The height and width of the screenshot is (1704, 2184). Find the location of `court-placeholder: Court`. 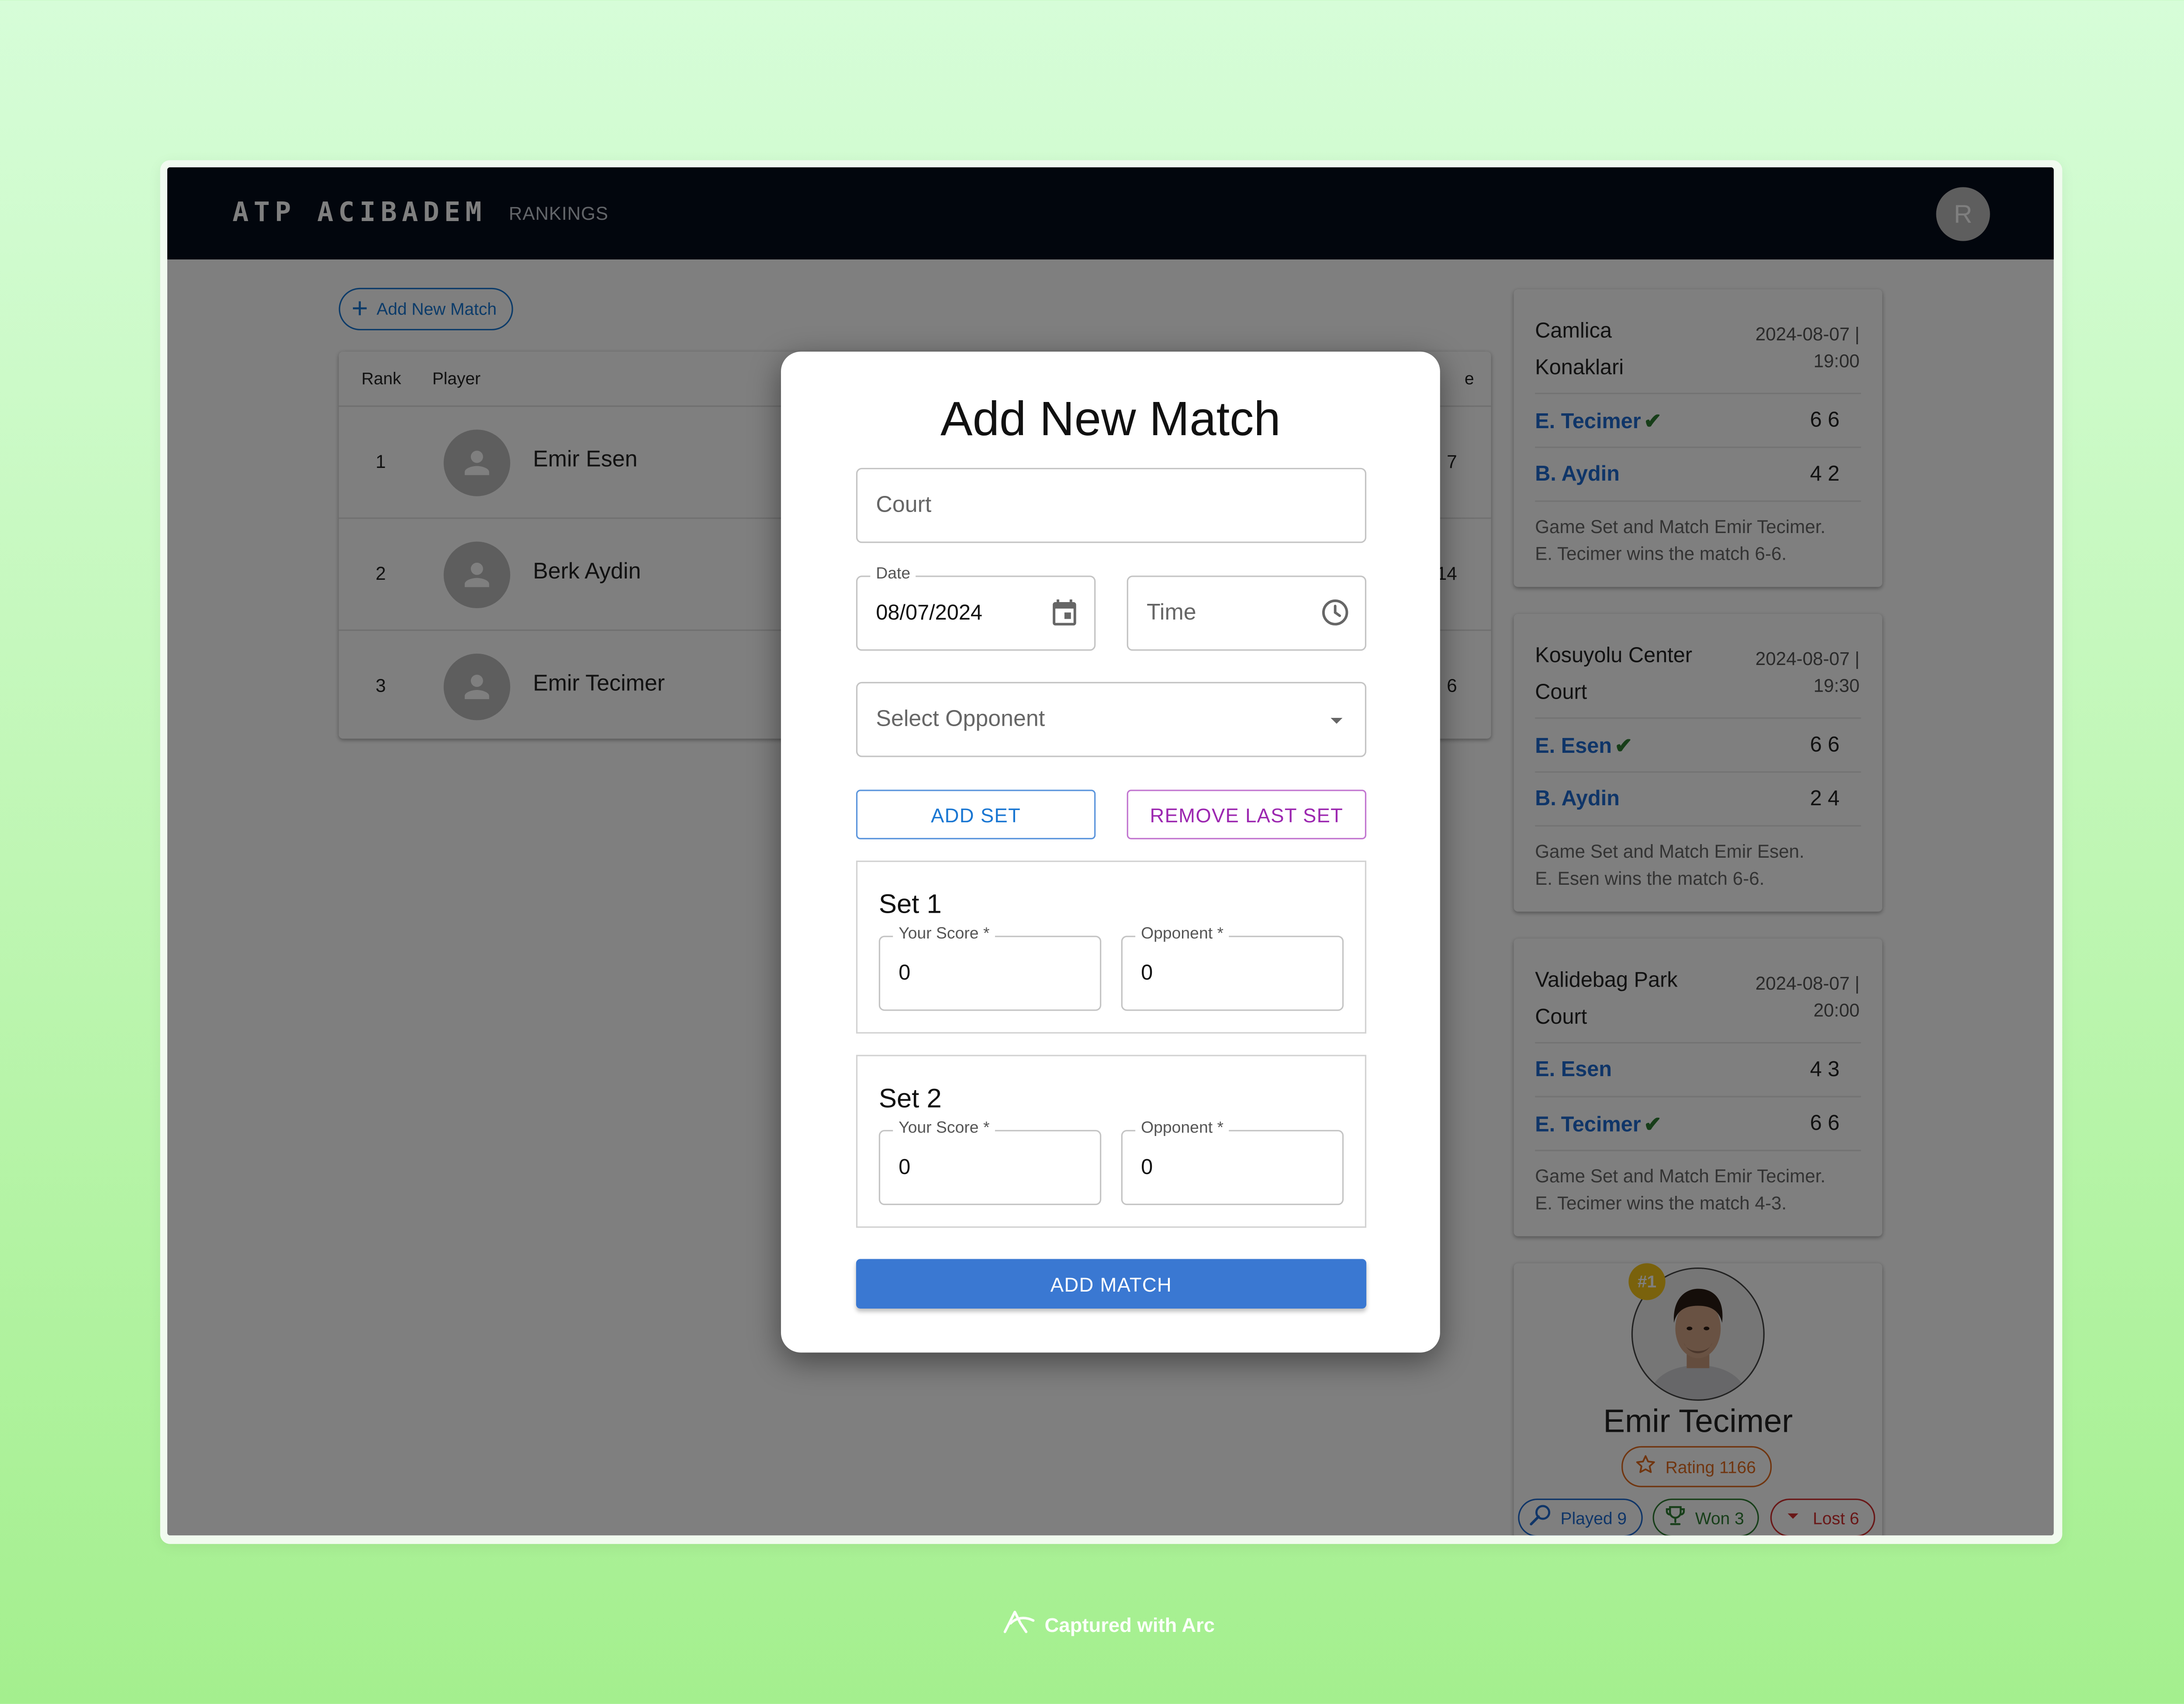

court-placeholder: Court is located at coordinates (904, 505).